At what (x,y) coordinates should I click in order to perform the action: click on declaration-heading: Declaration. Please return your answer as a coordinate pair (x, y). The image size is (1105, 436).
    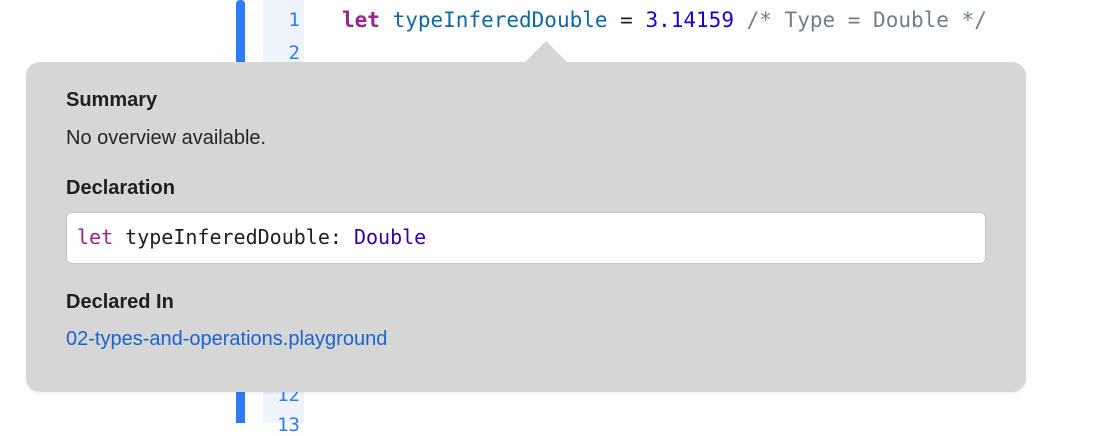
    Looking at the image, I should click on (120, 188).